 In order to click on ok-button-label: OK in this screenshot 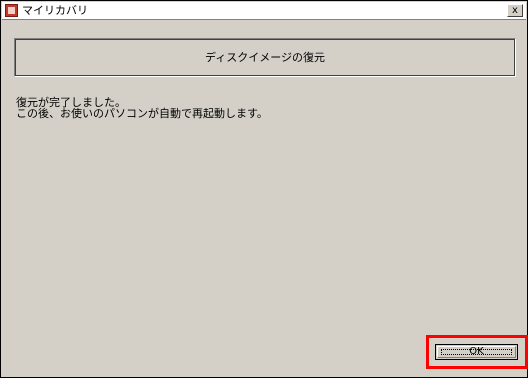, I will do `click(476, 351)`.